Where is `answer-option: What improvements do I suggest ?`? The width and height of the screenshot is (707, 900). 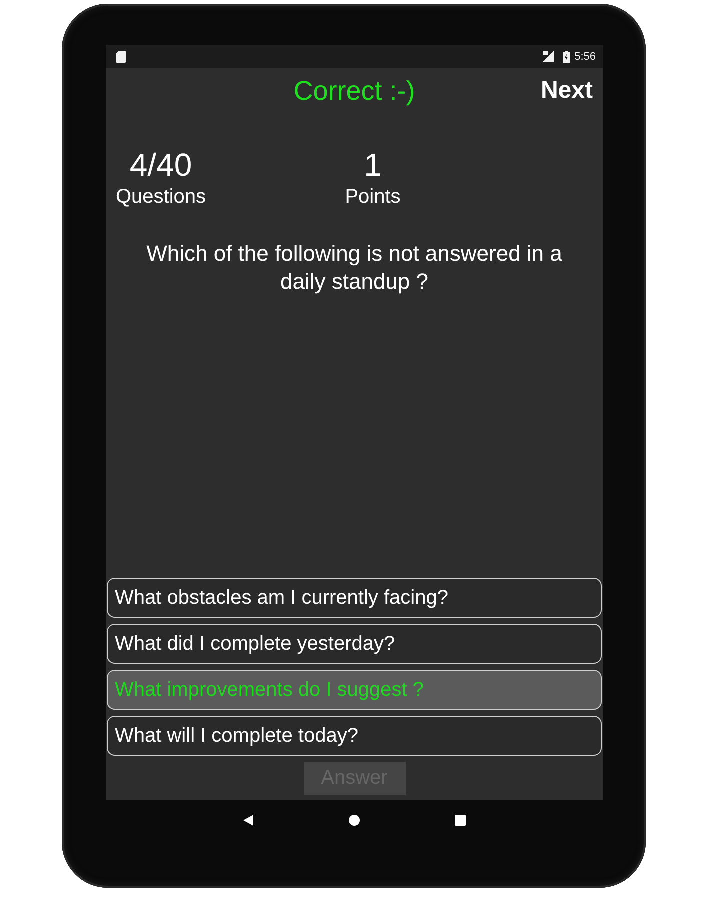
answer-option: What improvements do I suggest ? is located at coordinates (354, 690).